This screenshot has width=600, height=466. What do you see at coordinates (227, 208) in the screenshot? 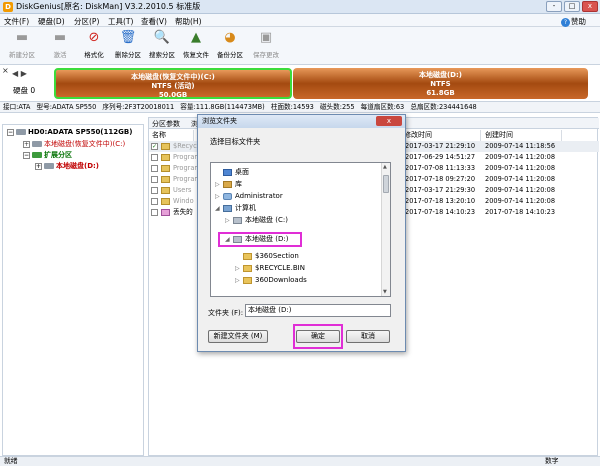
I see `computer-icon` at bounding box center [227, 208].